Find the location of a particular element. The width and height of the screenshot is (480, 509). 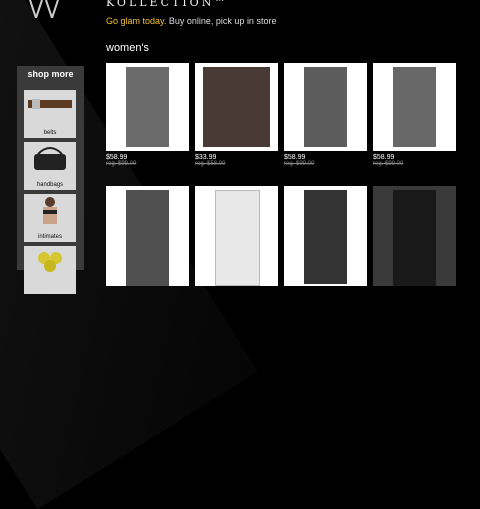

sidebar-item-label: intimates is located at coordinates (49, 237).